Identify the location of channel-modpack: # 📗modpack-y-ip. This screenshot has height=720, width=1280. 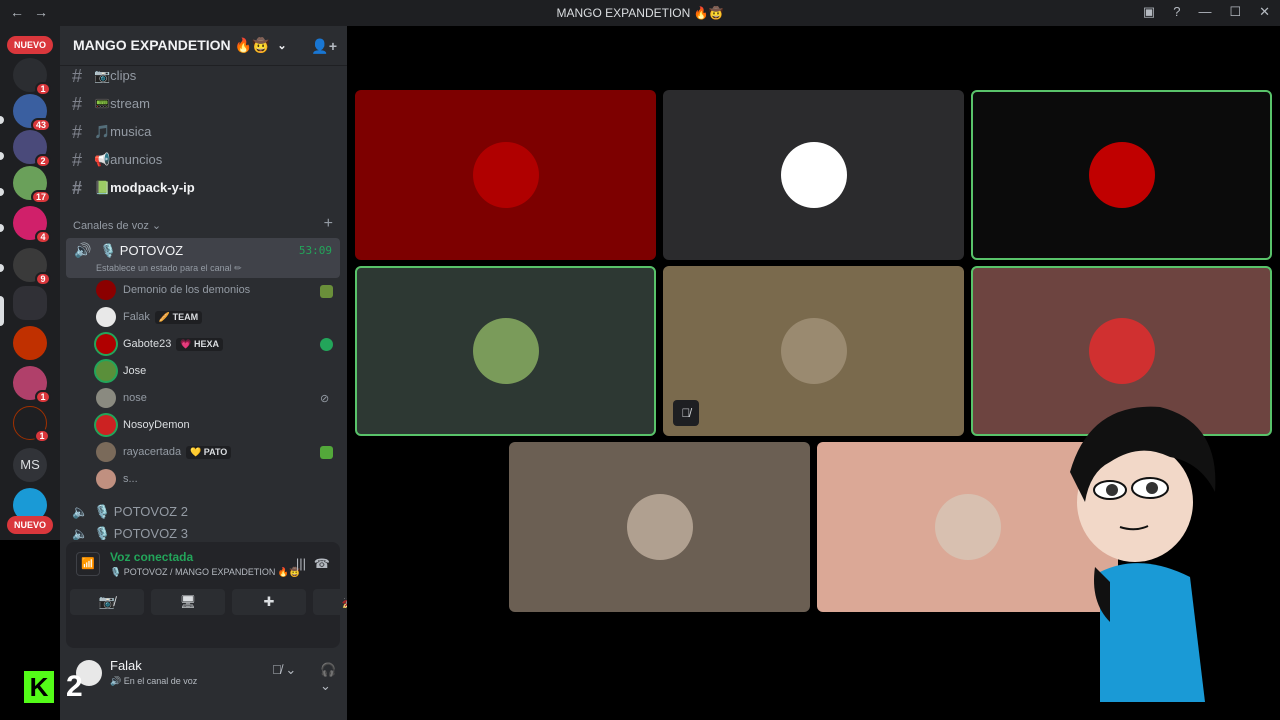
(133, 188).